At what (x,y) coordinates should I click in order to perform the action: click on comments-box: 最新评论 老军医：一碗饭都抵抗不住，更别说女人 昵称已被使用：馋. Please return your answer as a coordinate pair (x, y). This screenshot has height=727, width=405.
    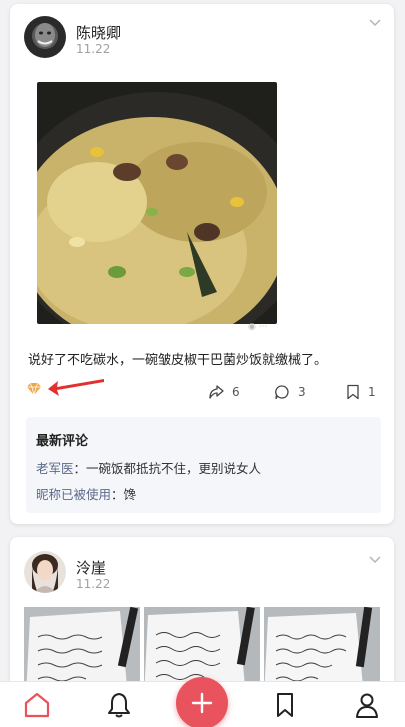
    Looking at the image, I should click on (203, 465).